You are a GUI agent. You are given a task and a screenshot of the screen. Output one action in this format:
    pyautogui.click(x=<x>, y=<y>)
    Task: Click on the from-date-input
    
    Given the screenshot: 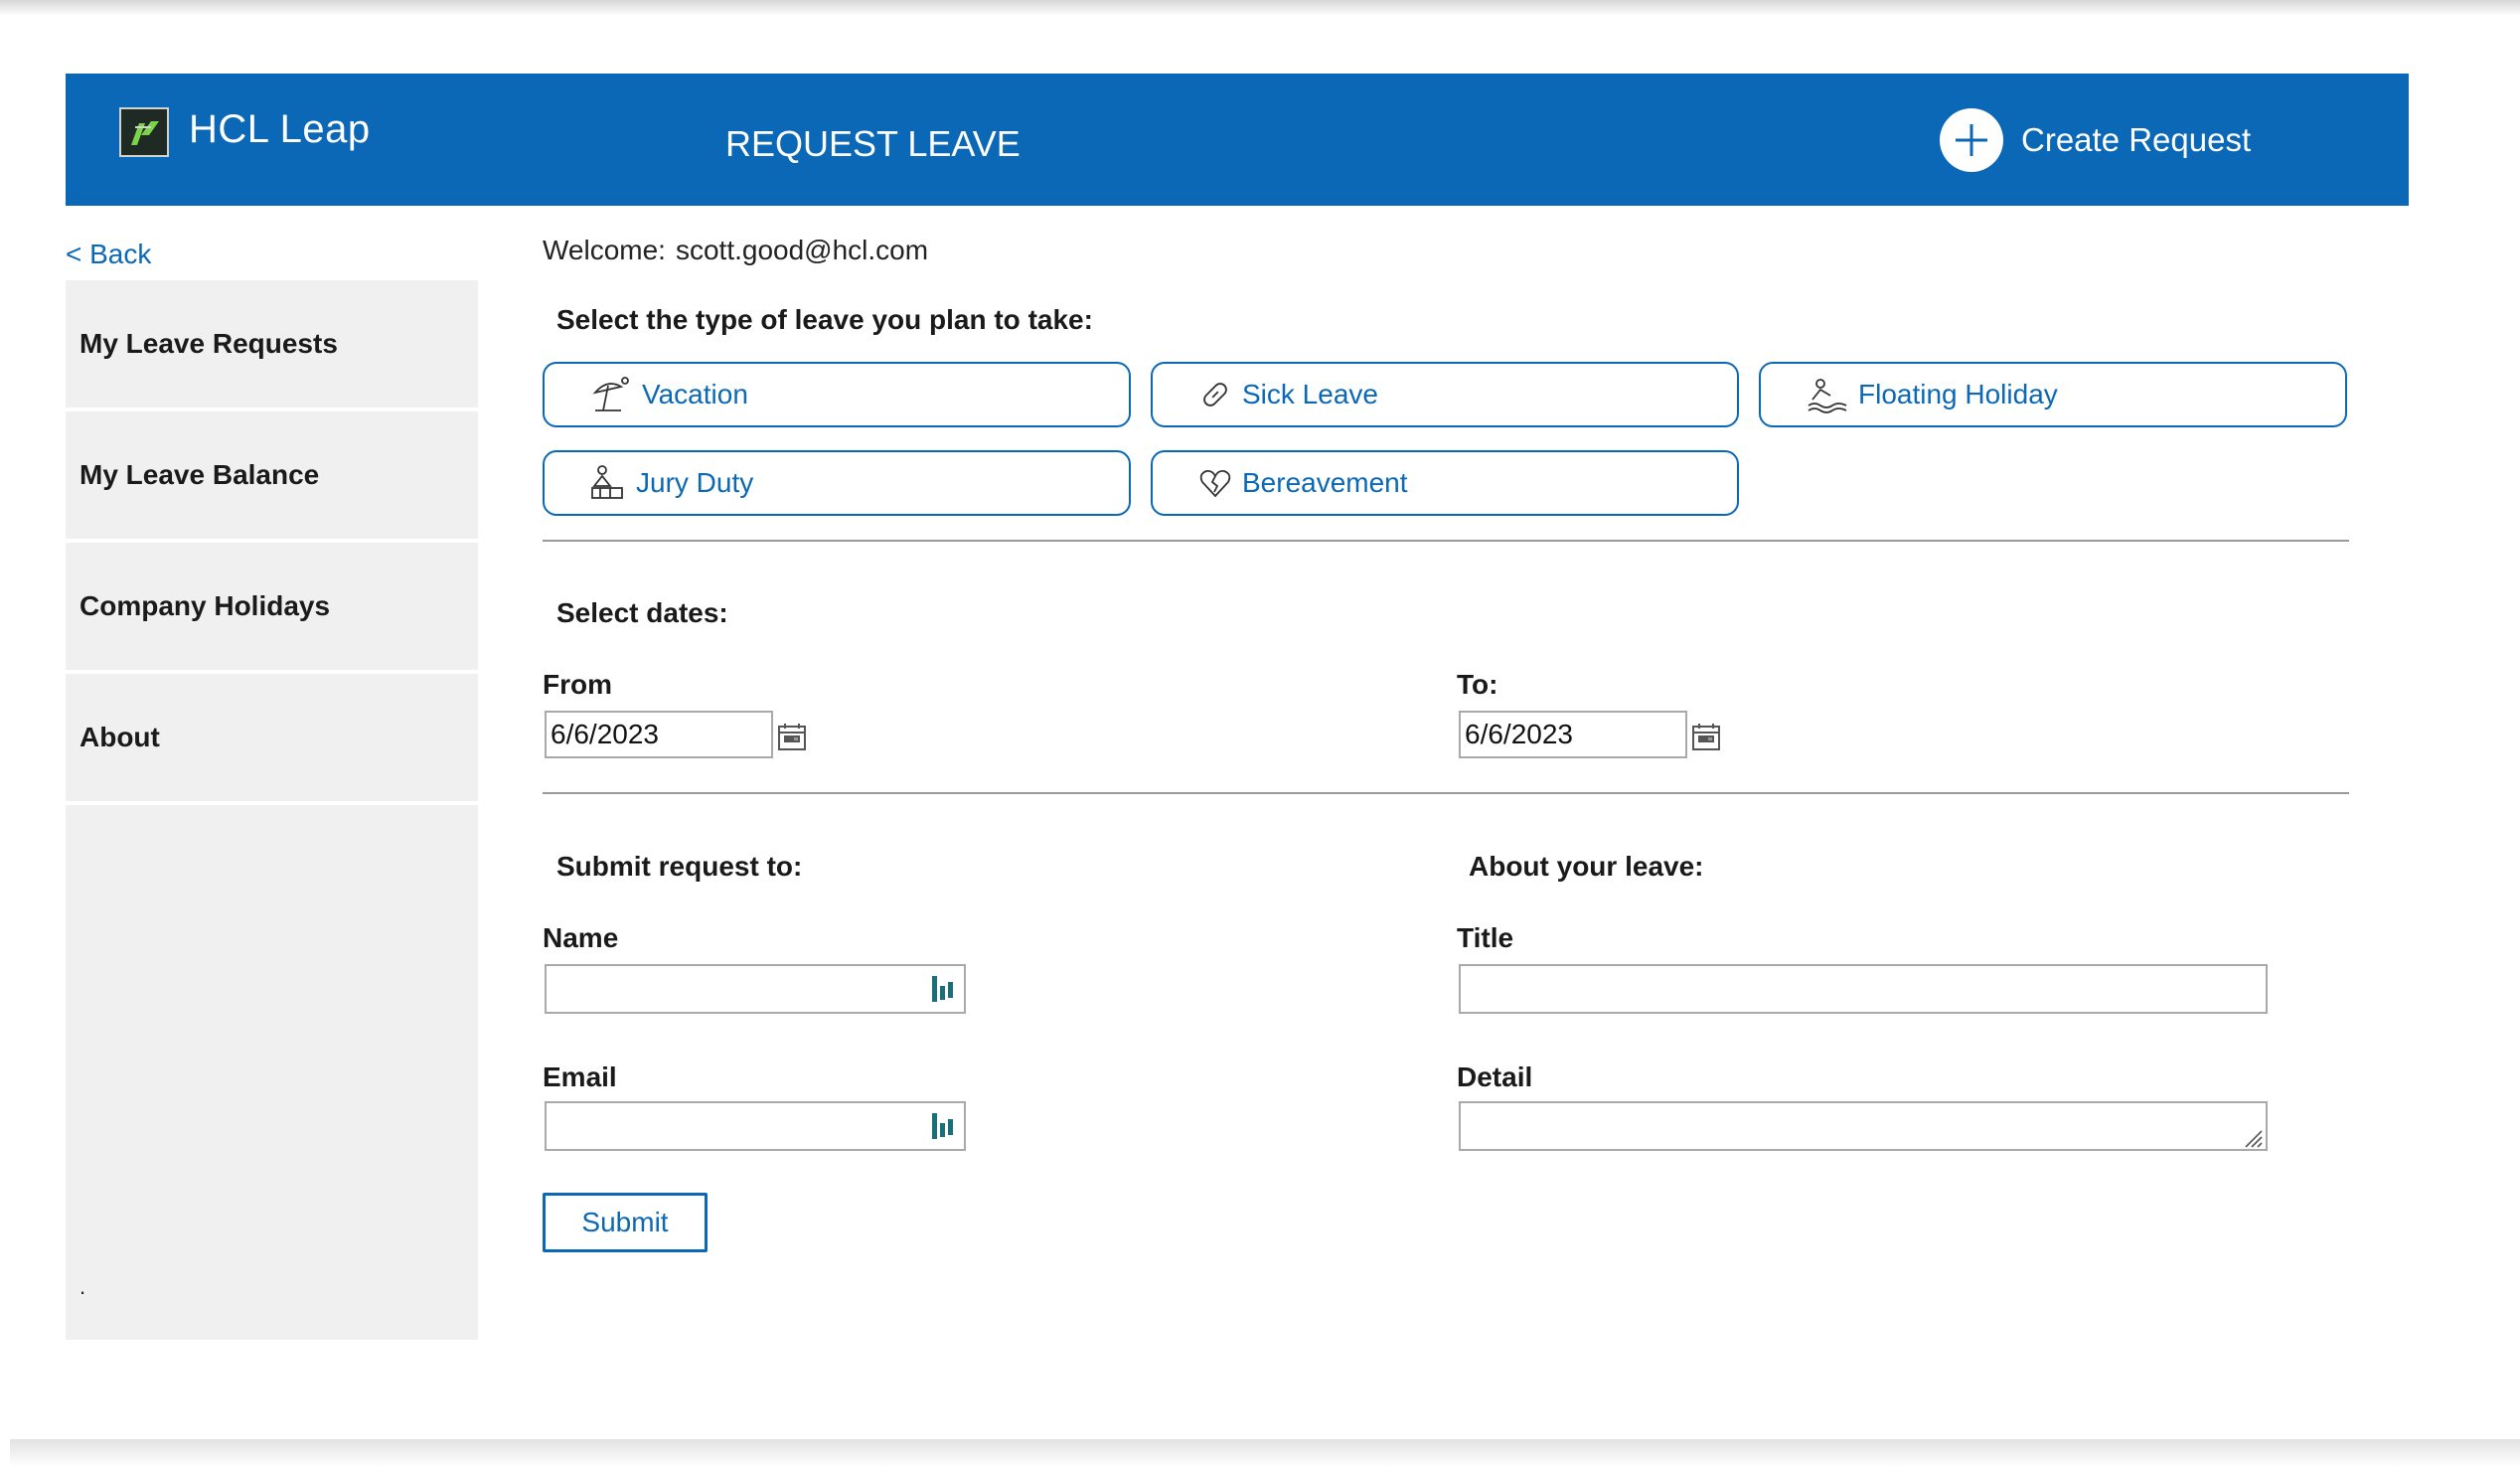 What is the action you would take?
    pyautogui.click(x=659, y=734)
    